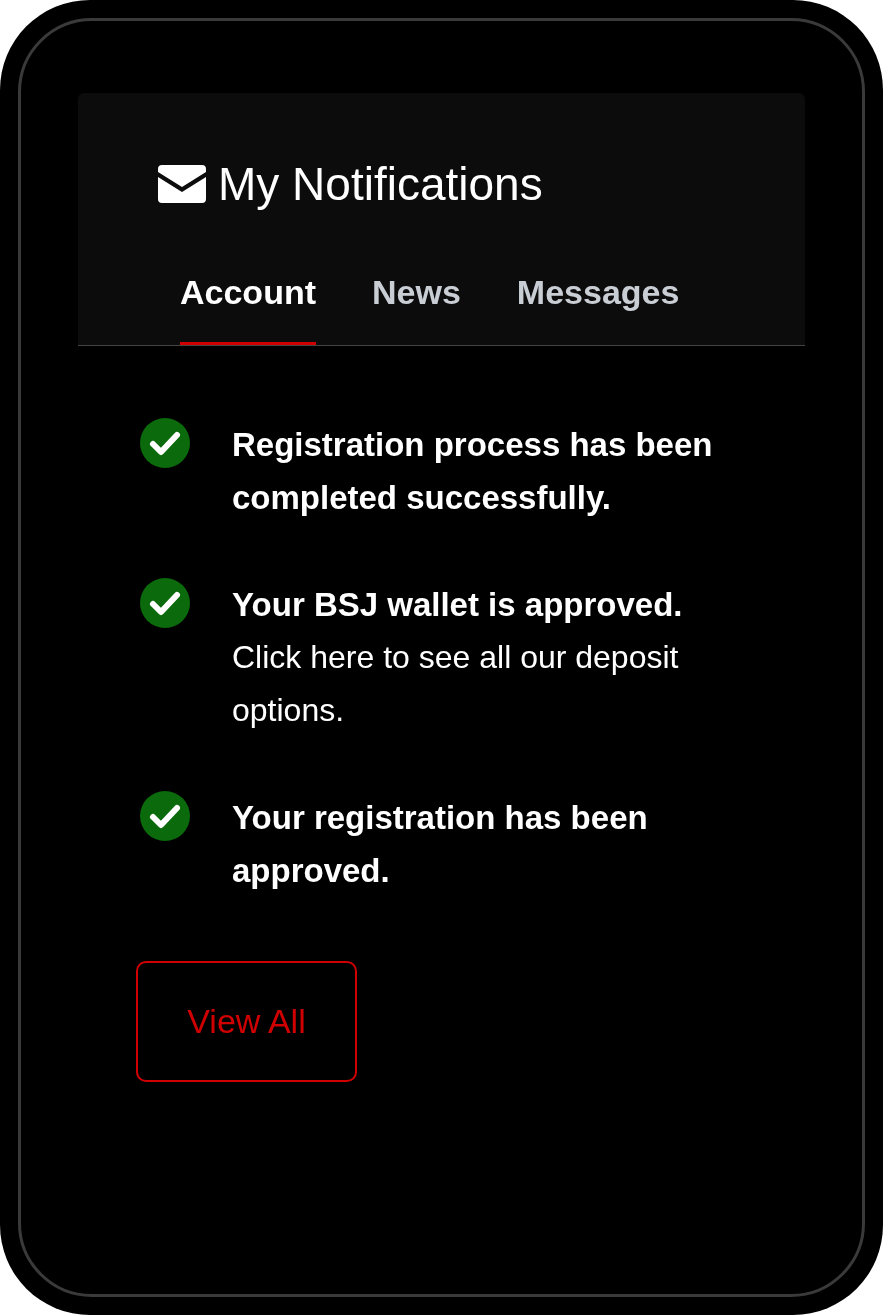  What do you see at coordinates (458, 605) in the screenshot?
I see `notification-text: Your BSJ wallet is approved.` at bounding box center [458, 605].